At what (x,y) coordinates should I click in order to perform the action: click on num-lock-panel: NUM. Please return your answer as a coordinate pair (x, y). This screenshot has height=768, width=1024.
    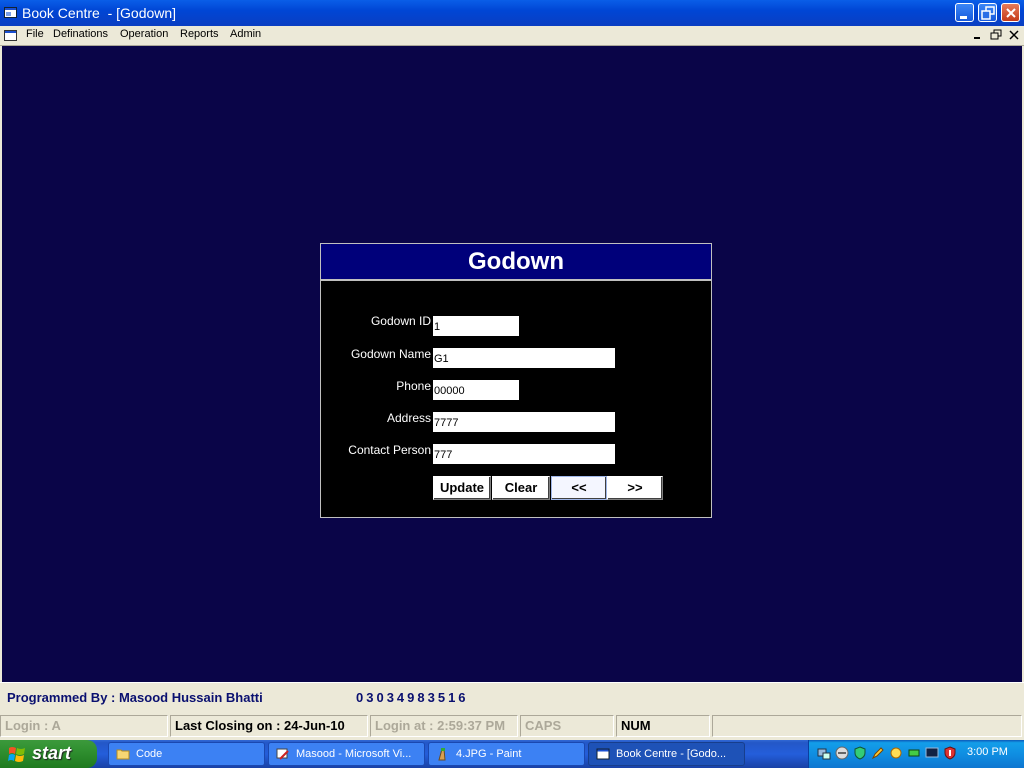
    Looking at the image, I should click on (663, 726).